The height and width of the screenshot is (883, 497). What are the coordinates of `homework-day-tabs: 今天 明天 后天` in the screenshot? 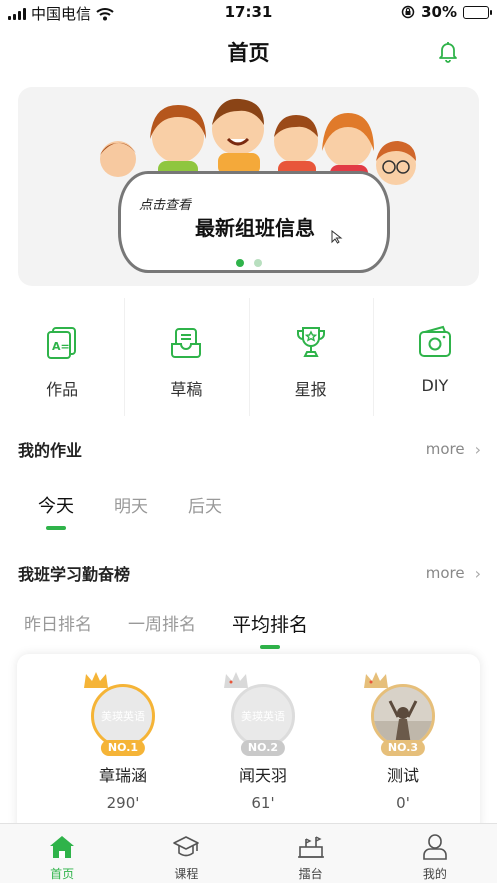 It's located at (130, 505).